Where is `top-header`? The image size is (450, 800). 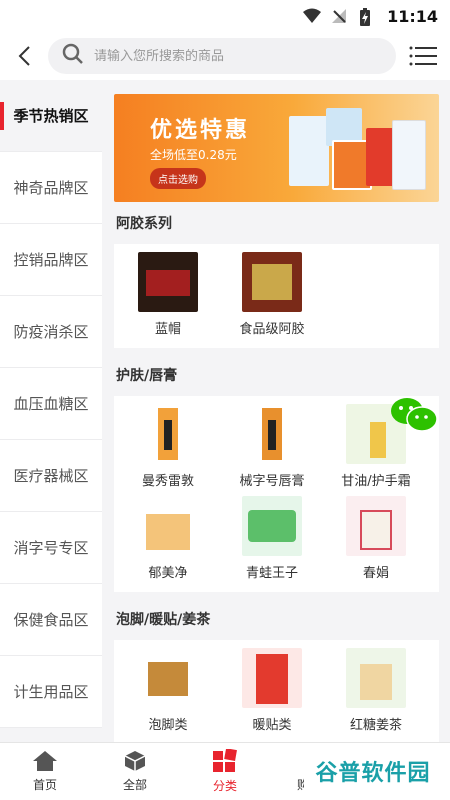
top-header is located at coordinates (225, 56).